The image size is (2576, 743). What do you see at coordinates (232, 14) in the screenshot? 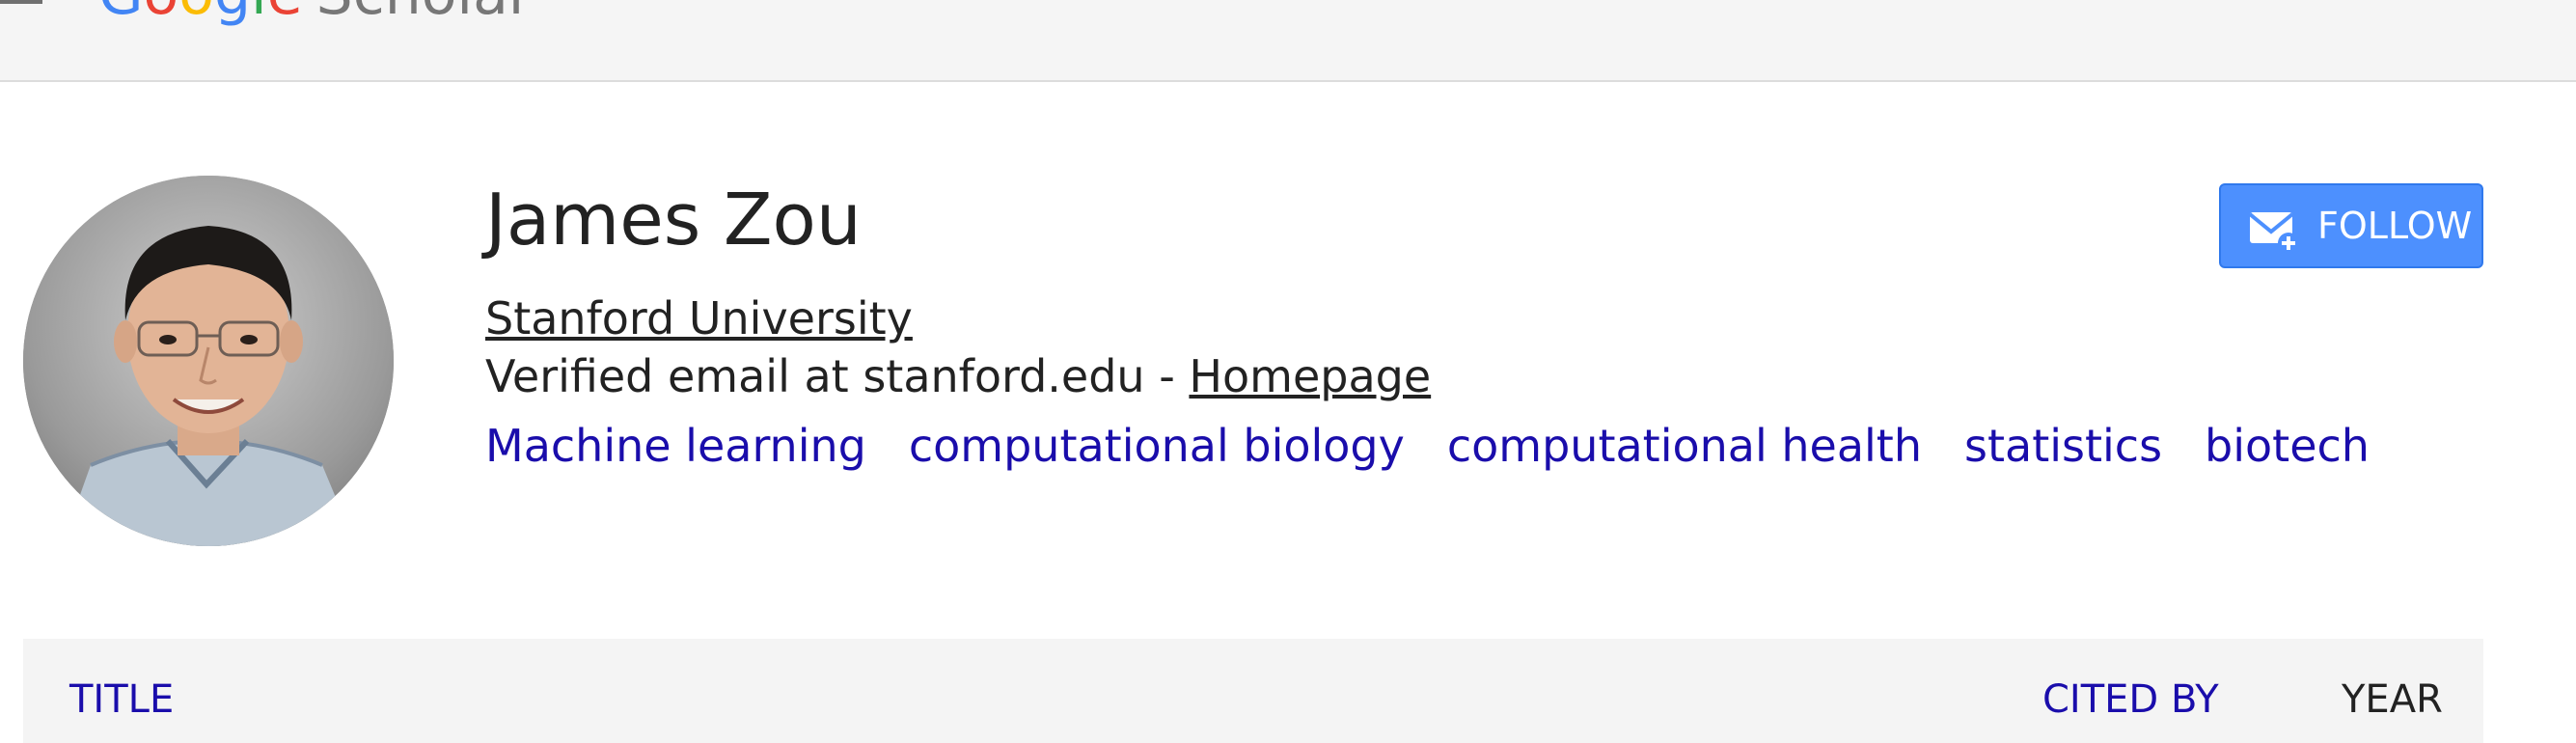
I see `logo-letter: g` at bounding box center [232, 14].